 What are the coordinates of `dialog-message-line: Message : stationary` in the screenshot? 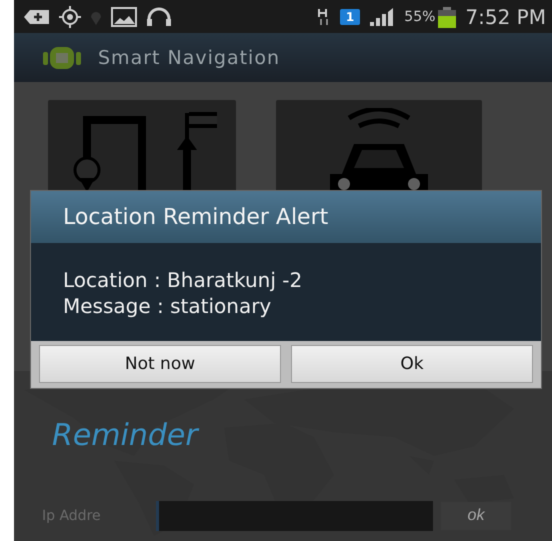 It's located at (167, 306).